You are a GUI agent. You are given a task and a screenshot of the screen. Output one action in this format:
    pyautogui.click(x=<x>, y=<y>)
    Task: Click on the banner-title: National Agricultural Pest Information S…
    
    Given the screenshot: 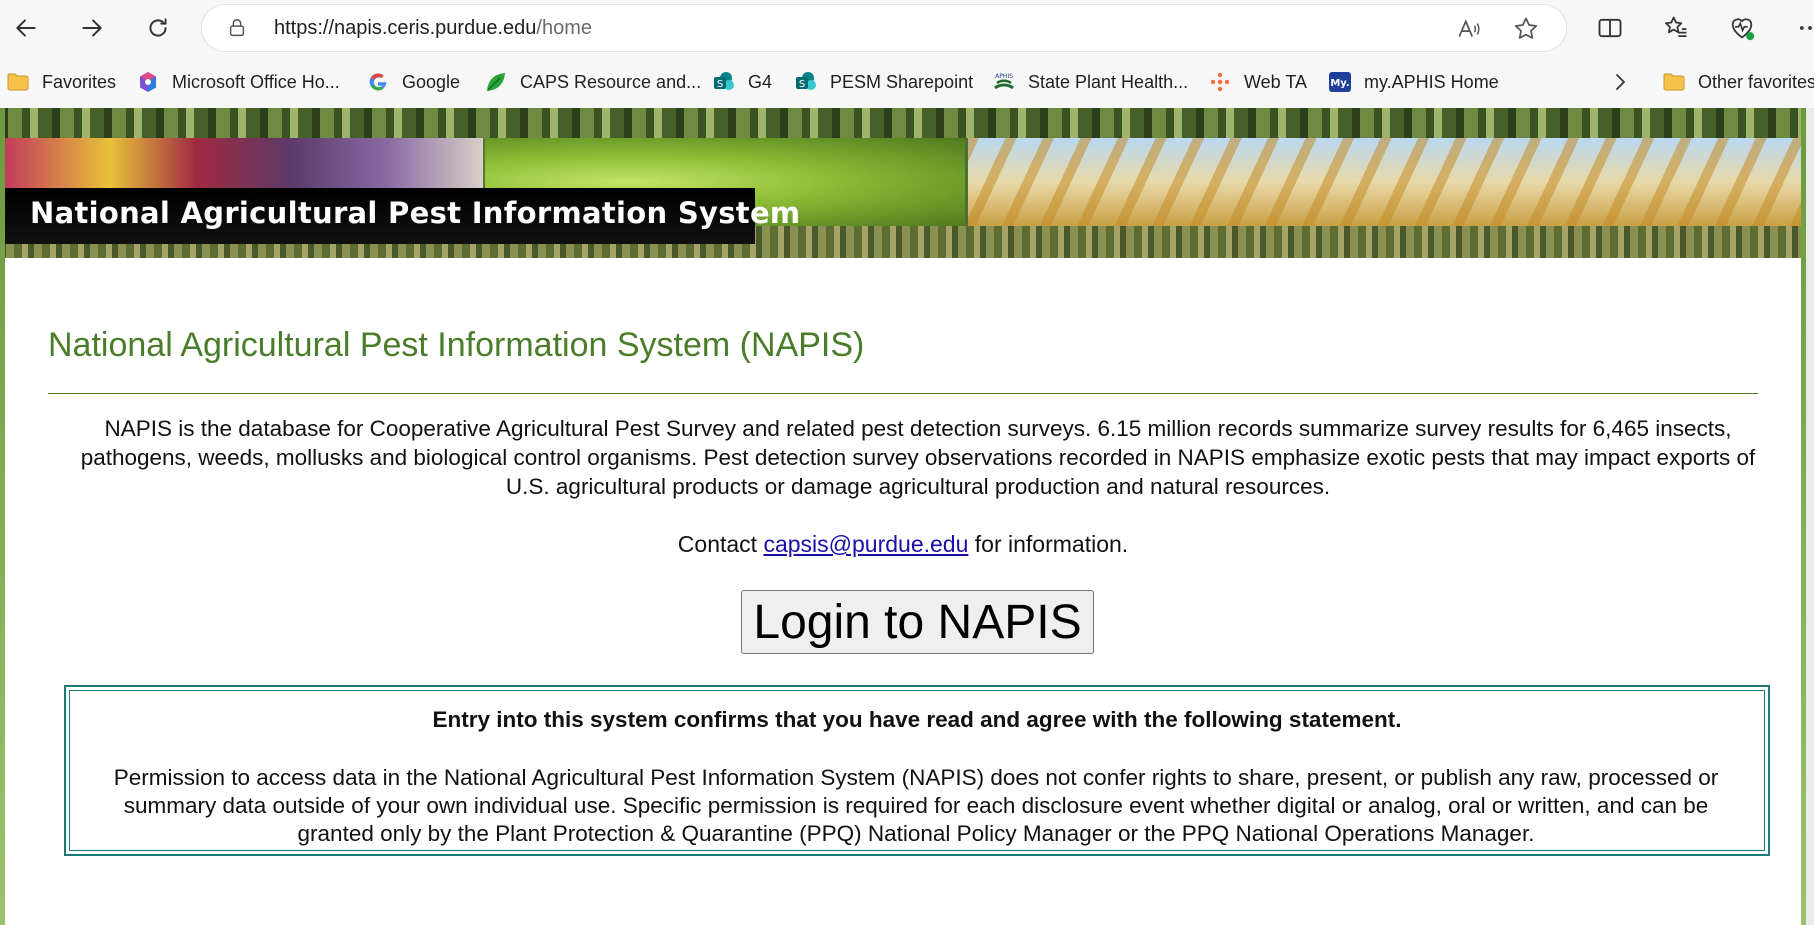 What is the action you would take?
    pyautogui.click(x=415, y=213)
    